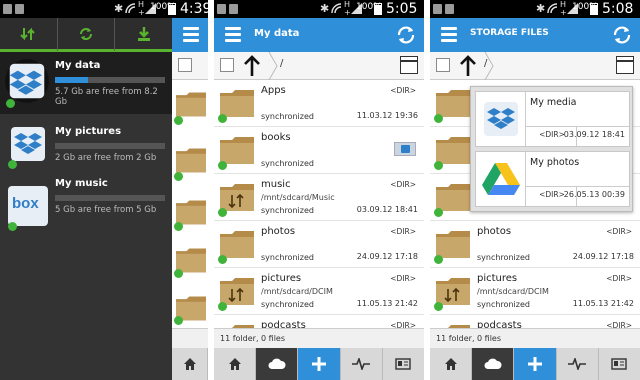 This screenshot has width=640, height=380. I want to click on box-icon: box, so click(28, 206).